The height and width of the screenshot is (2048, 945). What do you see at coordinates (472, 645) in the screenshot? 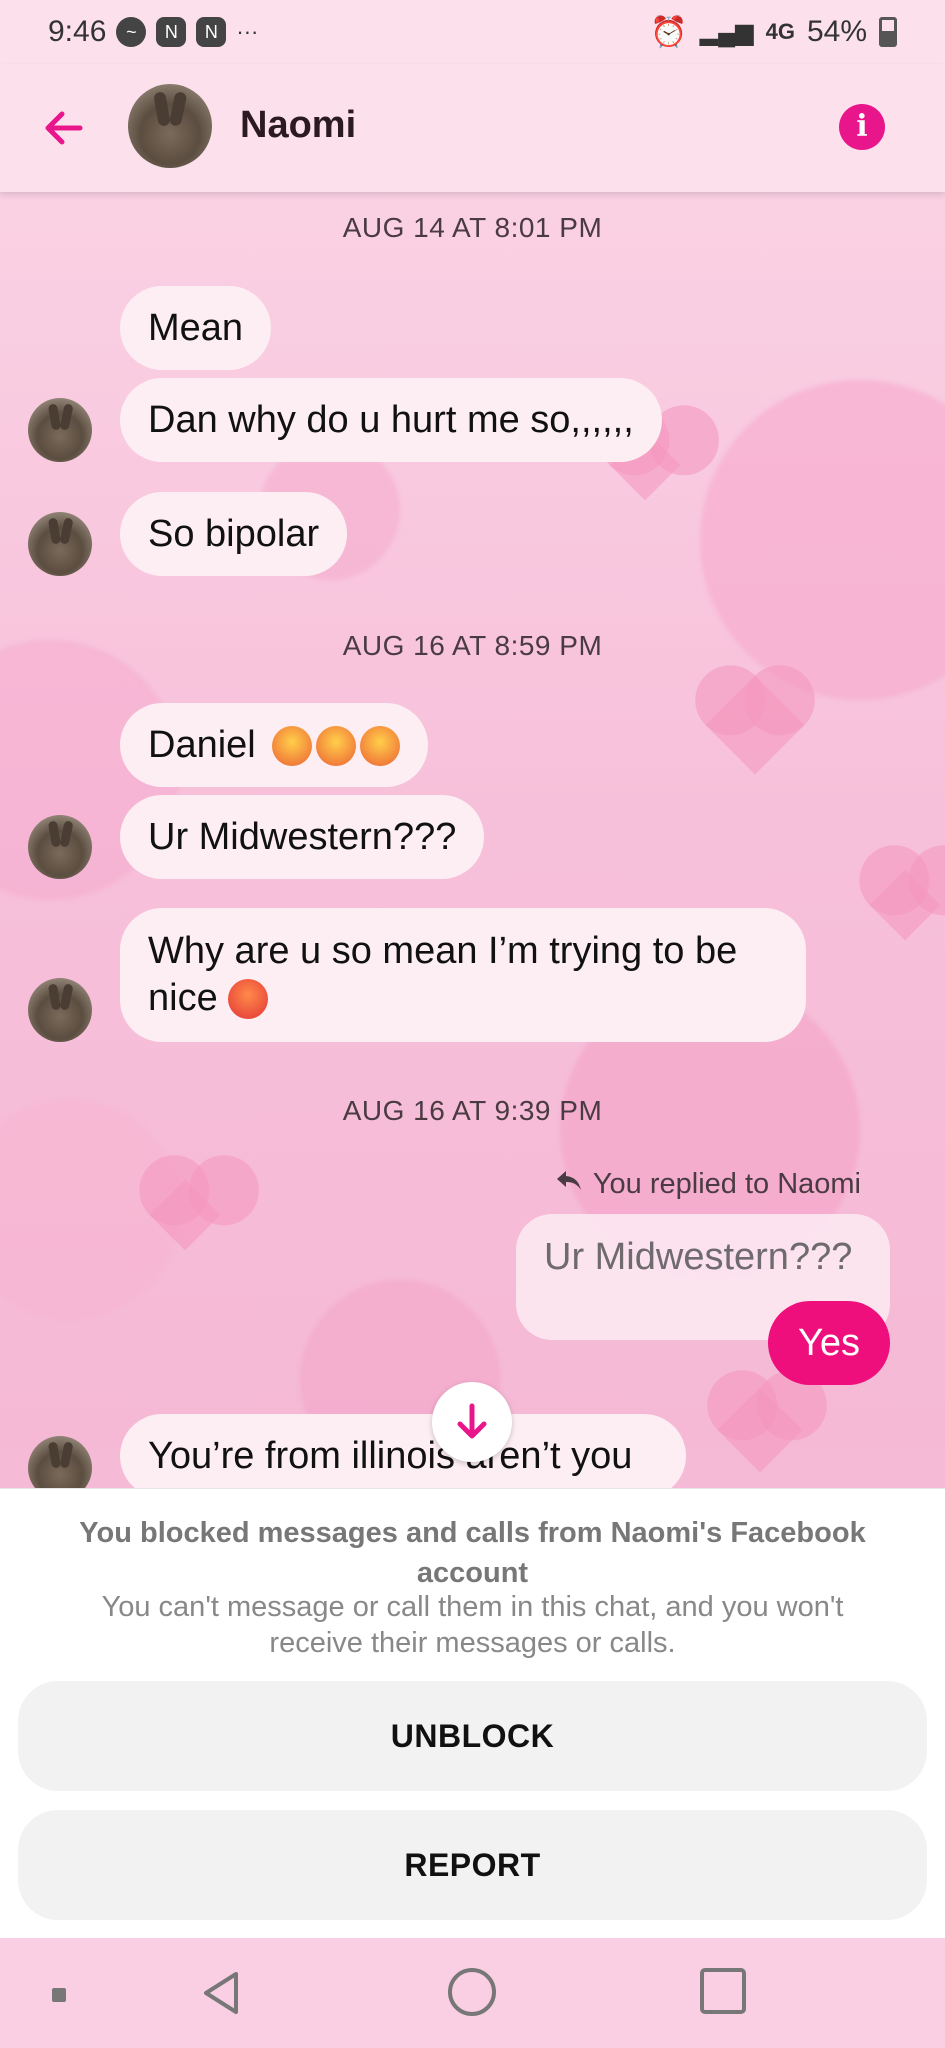
I see `timestamp: AUG 16 AT 8:59 PM` at bounding box center [472, 645].